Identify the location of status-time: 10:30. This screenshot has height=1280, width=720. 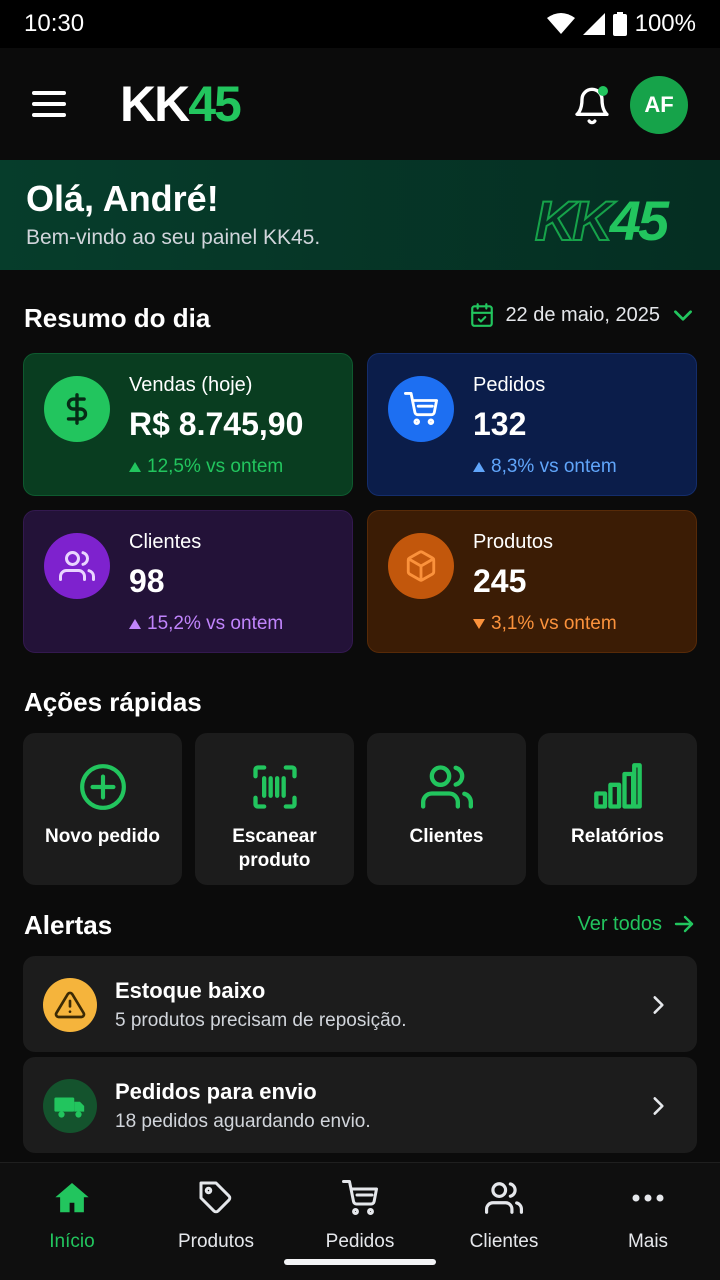
(54, 23).